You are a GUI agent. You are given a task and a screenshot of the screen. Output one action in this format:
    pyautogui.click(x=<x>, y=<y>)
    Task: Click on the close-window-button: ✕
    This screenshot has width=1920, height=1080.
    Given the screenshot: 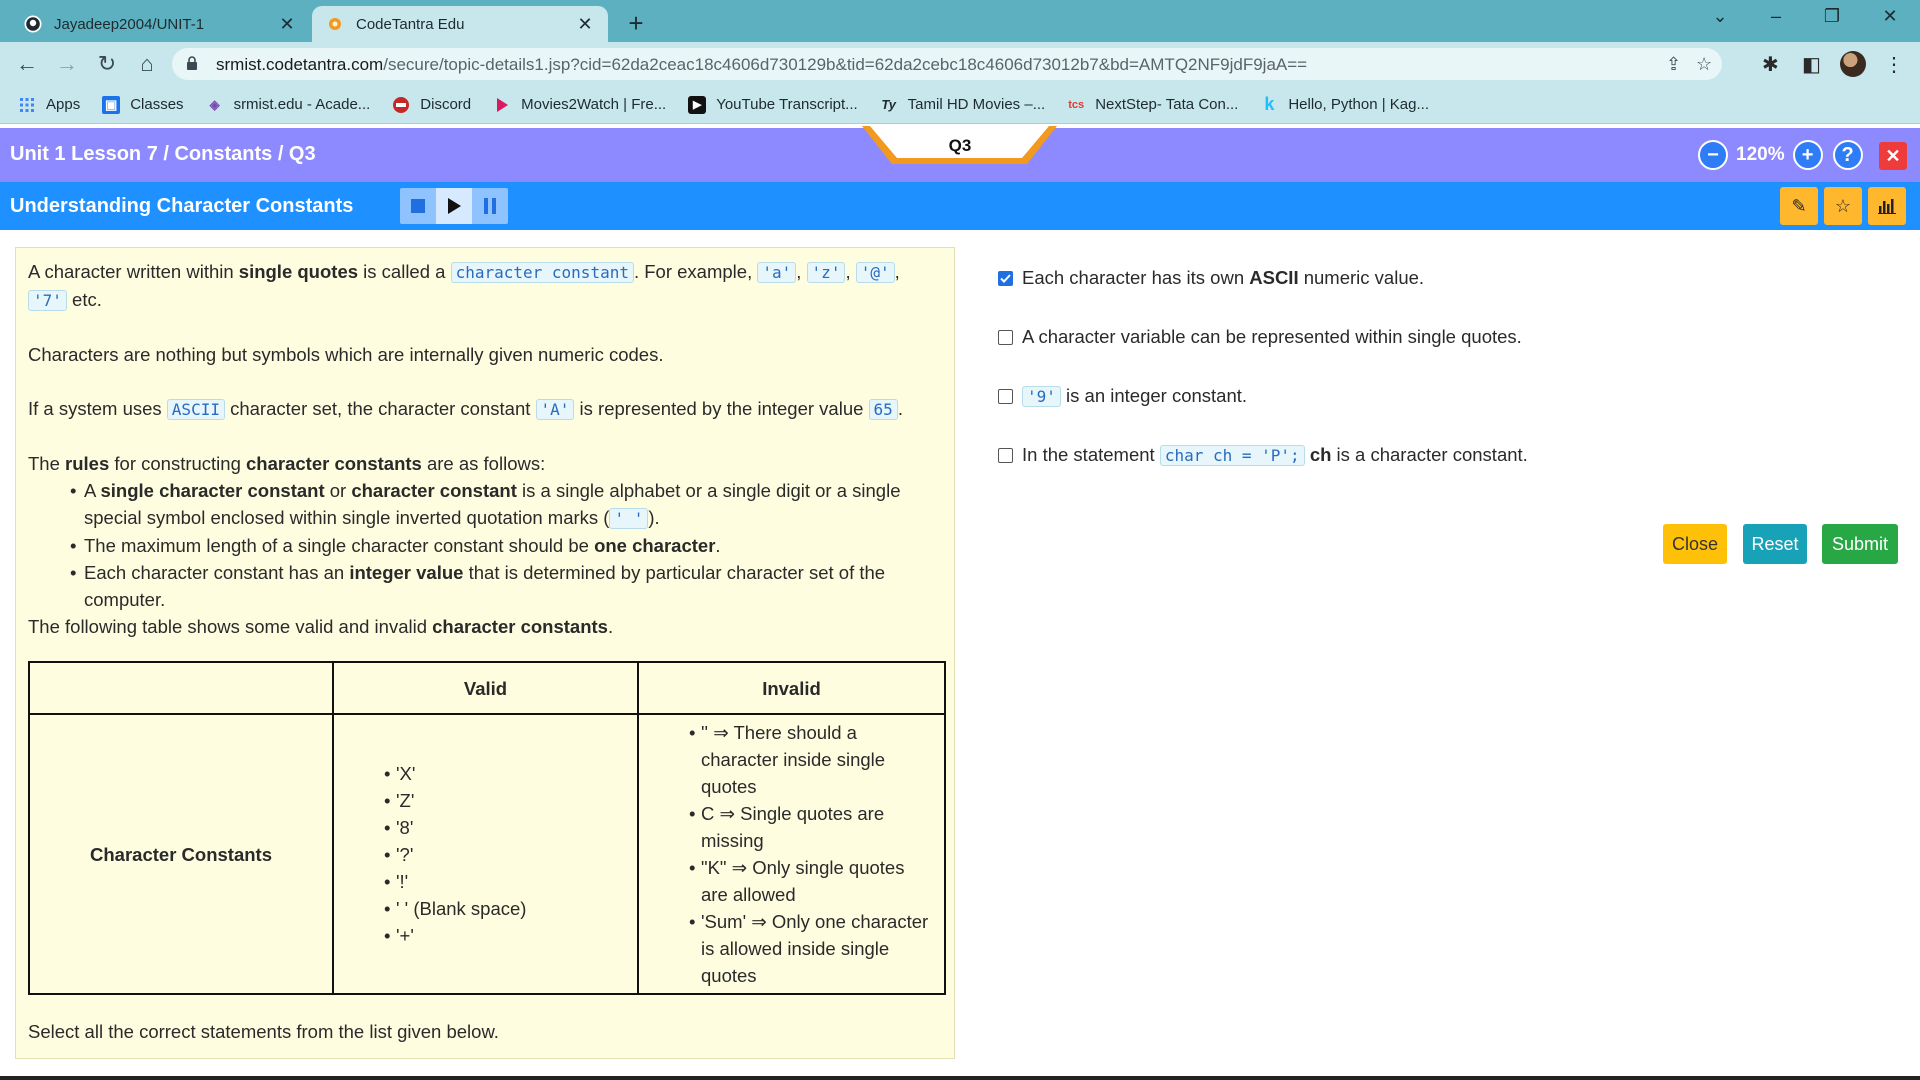 What is the action you would take?
    pyautogui.click(x=1890, y=16)
    